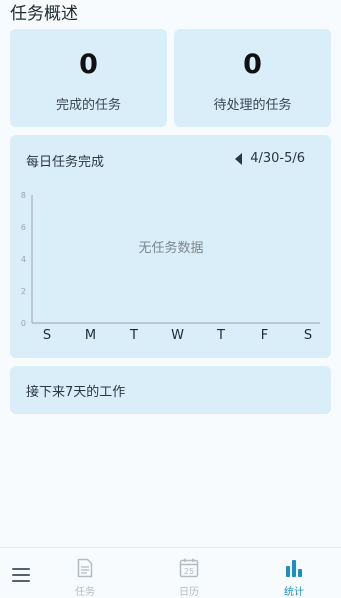 The height and width of the screenshot is (598, 341). I want to click on next-7-days-card: 接下来7天的工作, so click(170, 390).